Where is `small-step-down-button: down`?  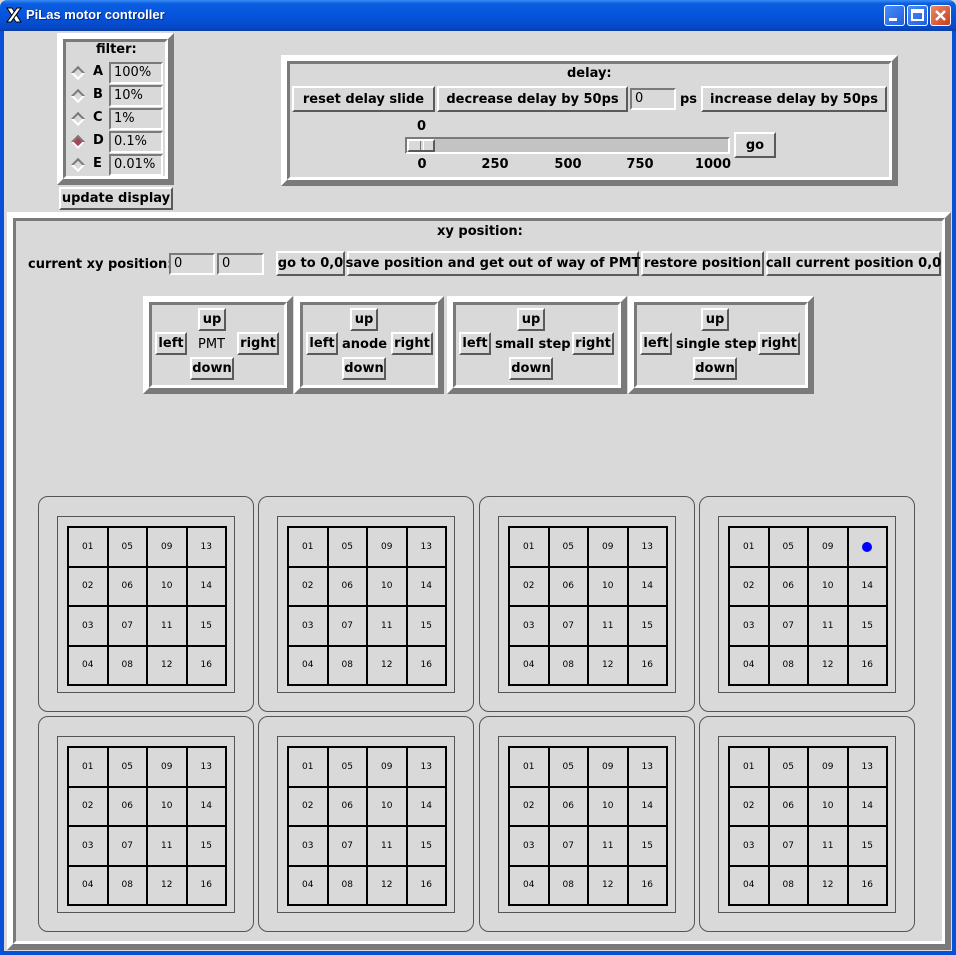 small-step-down-button: down is located at coordinates (531, 368).